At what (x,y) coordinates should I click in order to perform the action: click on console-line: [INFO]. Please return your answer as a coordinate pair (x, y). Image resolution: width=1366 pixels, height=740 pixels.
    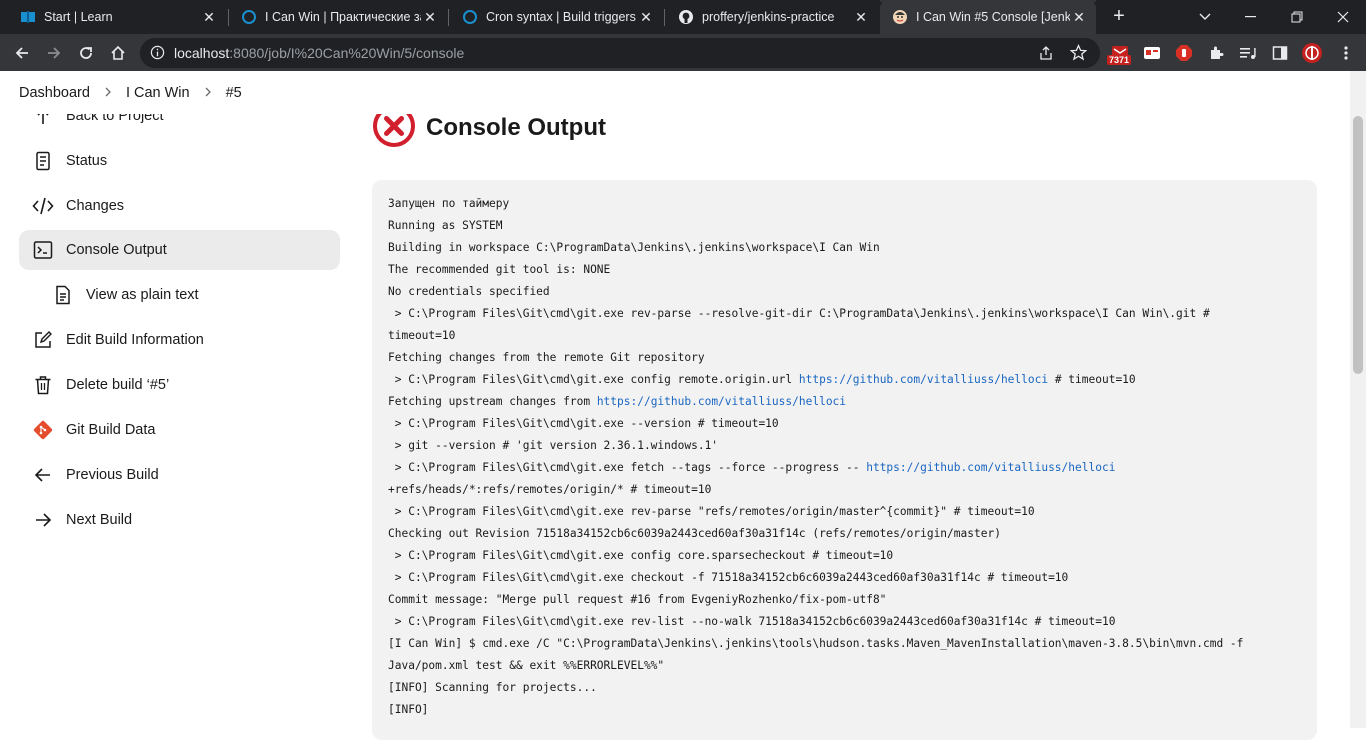
    Looking at the image, I should click on (408, 709).